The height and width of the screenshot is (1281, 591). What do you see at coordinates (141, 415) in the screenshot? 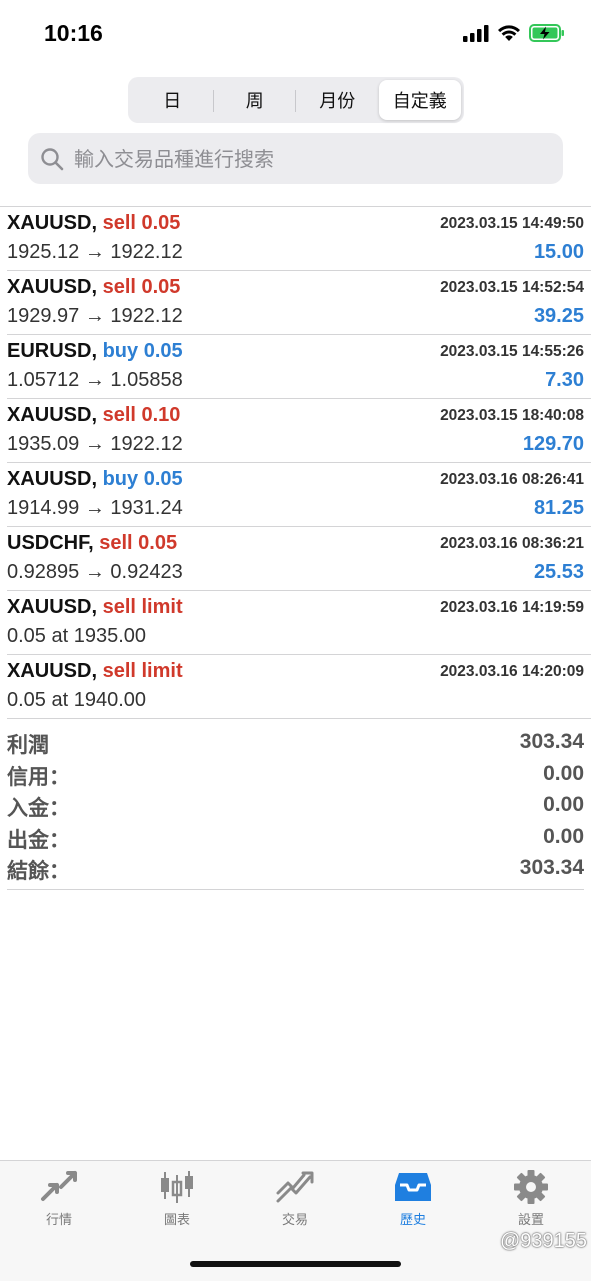
I see `row-side: sell 0.10` at bounding box center [141, 415].